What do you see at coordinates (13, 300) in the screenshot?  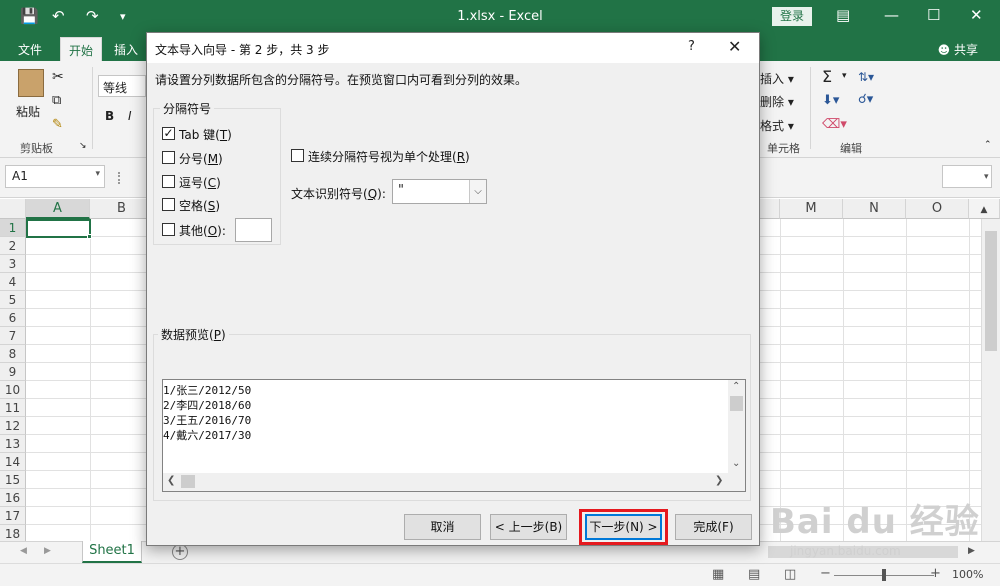 I see `row-header: 5` at bounding box center [13, 300].